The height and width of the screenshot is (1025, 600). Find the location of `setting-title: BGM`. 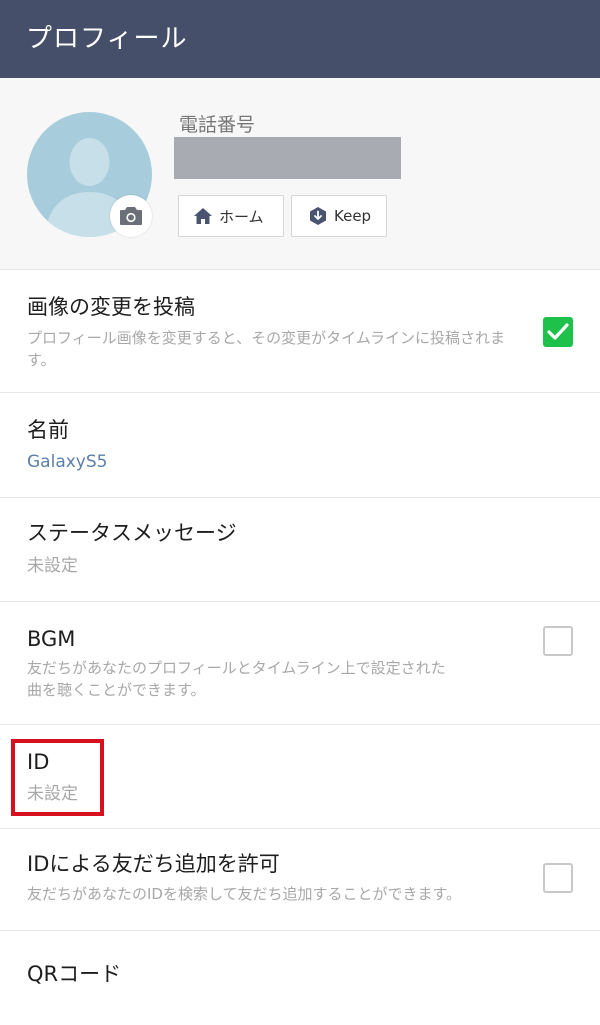

setting-title: BGM is located at coordinates (51, 639).